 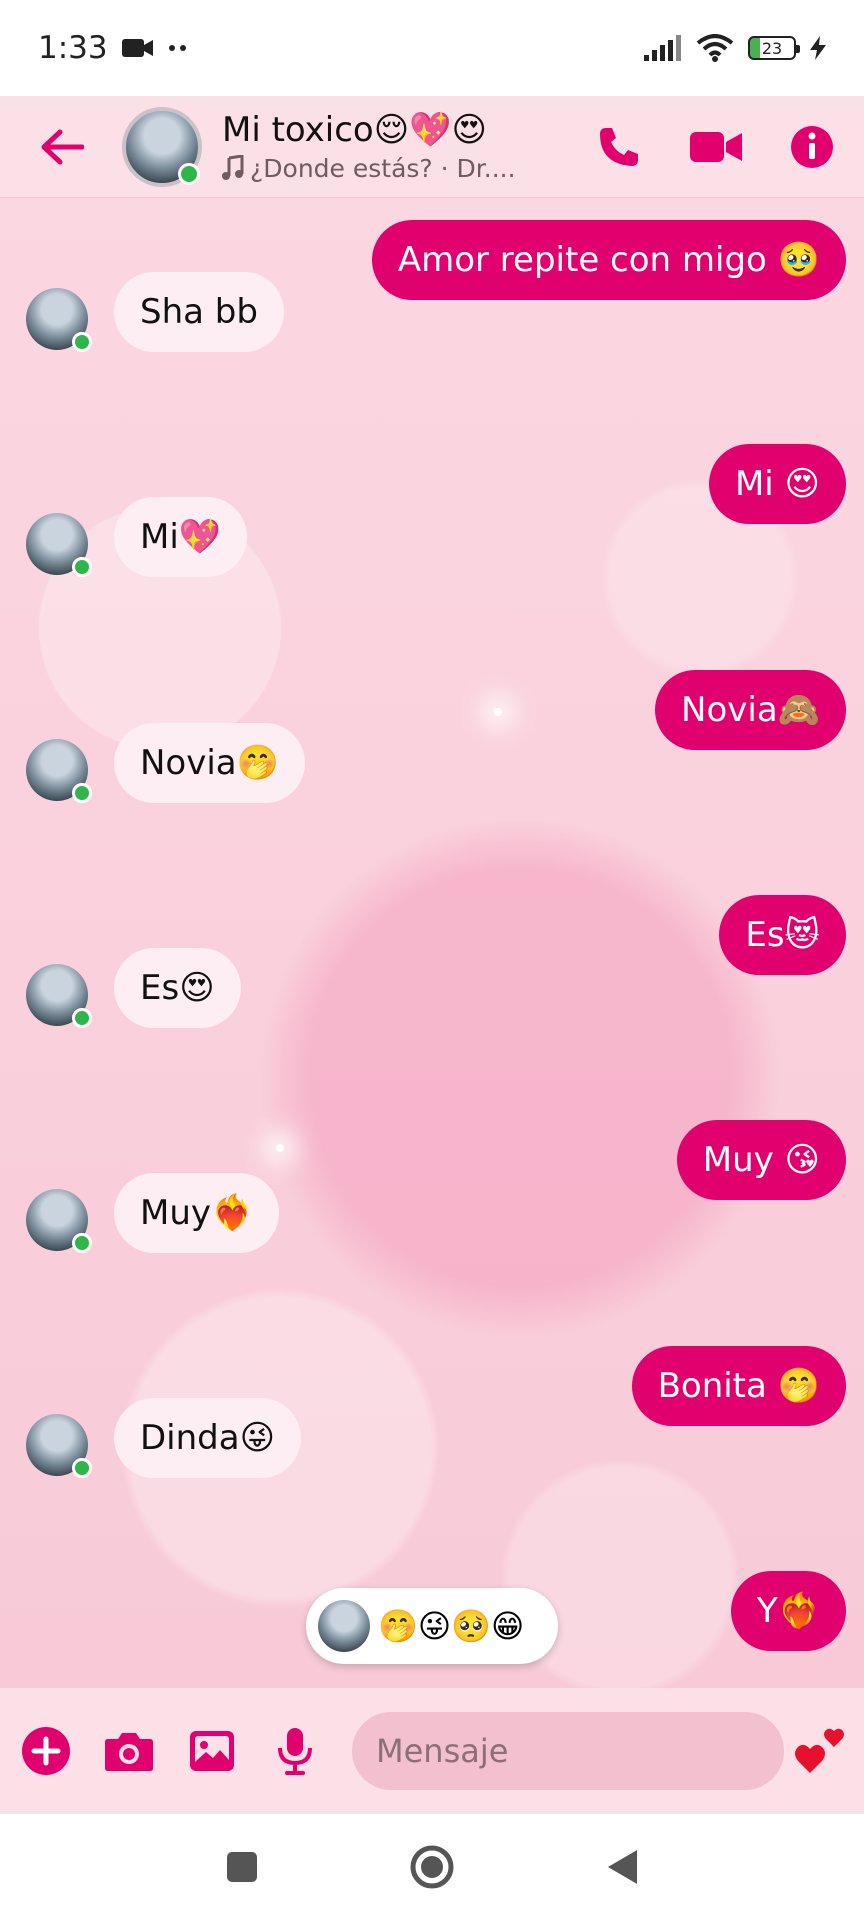 I want to click on info-icon, so click(x=812, y=146).